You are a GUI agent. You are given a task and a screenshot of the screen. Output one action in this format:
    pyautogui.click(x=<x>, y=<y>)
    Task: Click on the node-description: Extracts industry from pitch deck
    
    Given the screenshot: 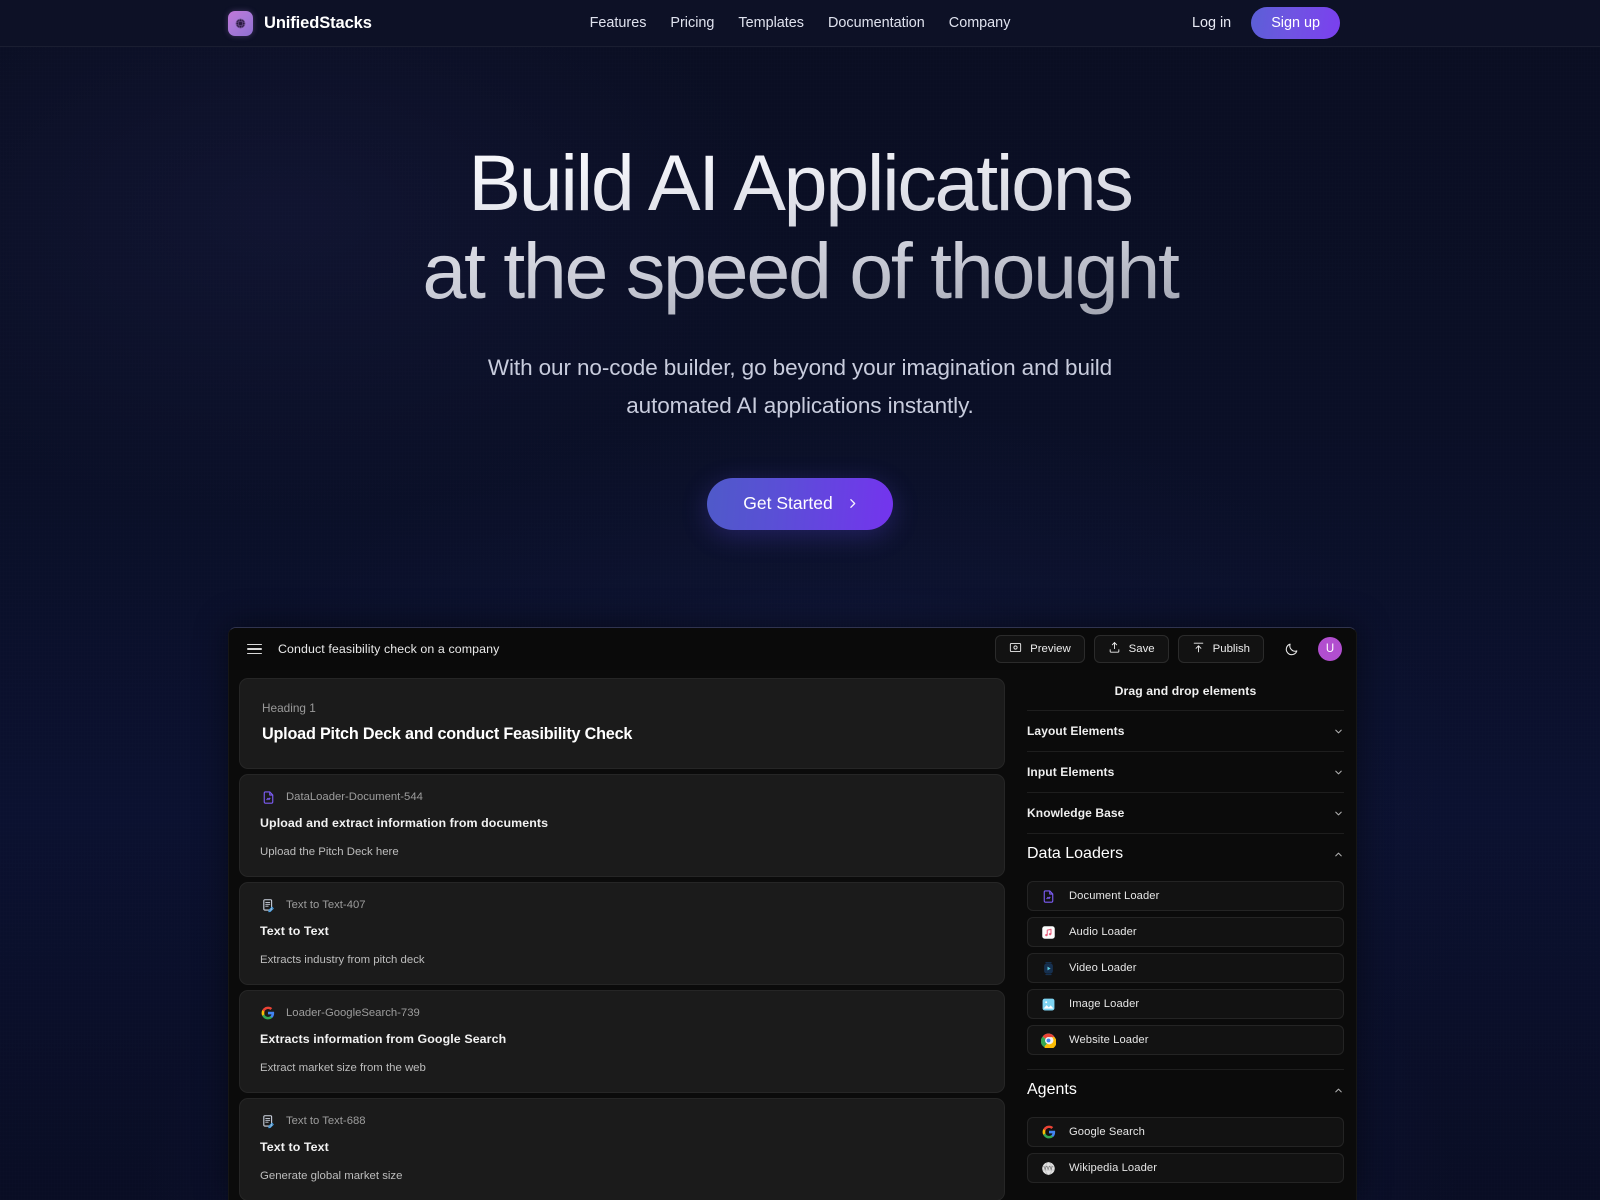 What is the action you would take?
    pyautogui.click(x=342, y=960)
    